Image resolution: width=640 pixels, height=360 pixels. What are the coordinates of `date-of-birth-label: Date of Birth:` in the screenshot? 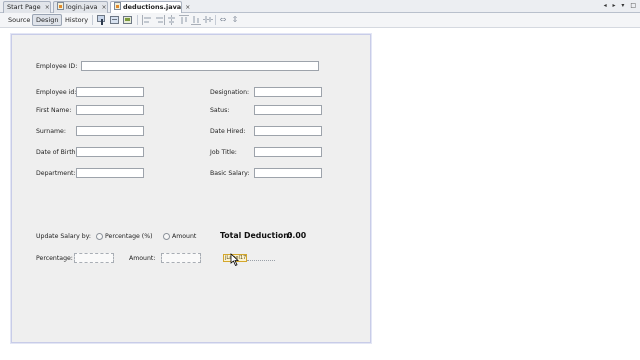 It's located at (57, 152).